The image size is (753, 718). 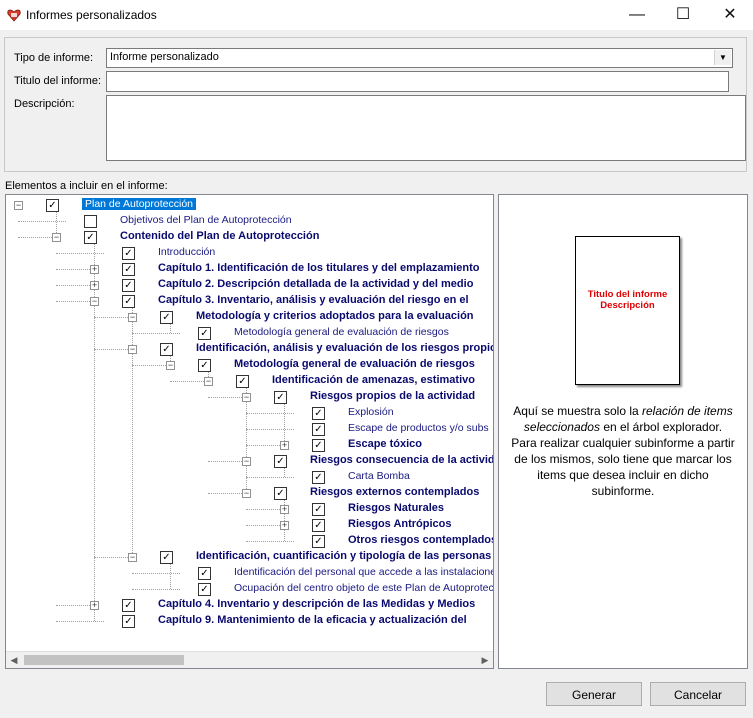 What do you see at coordinates (249, 381) in the screenshot?
I see `tree-node: − ✓ Identificación de amenazas, estimativo` at bounding box center [249, 381].